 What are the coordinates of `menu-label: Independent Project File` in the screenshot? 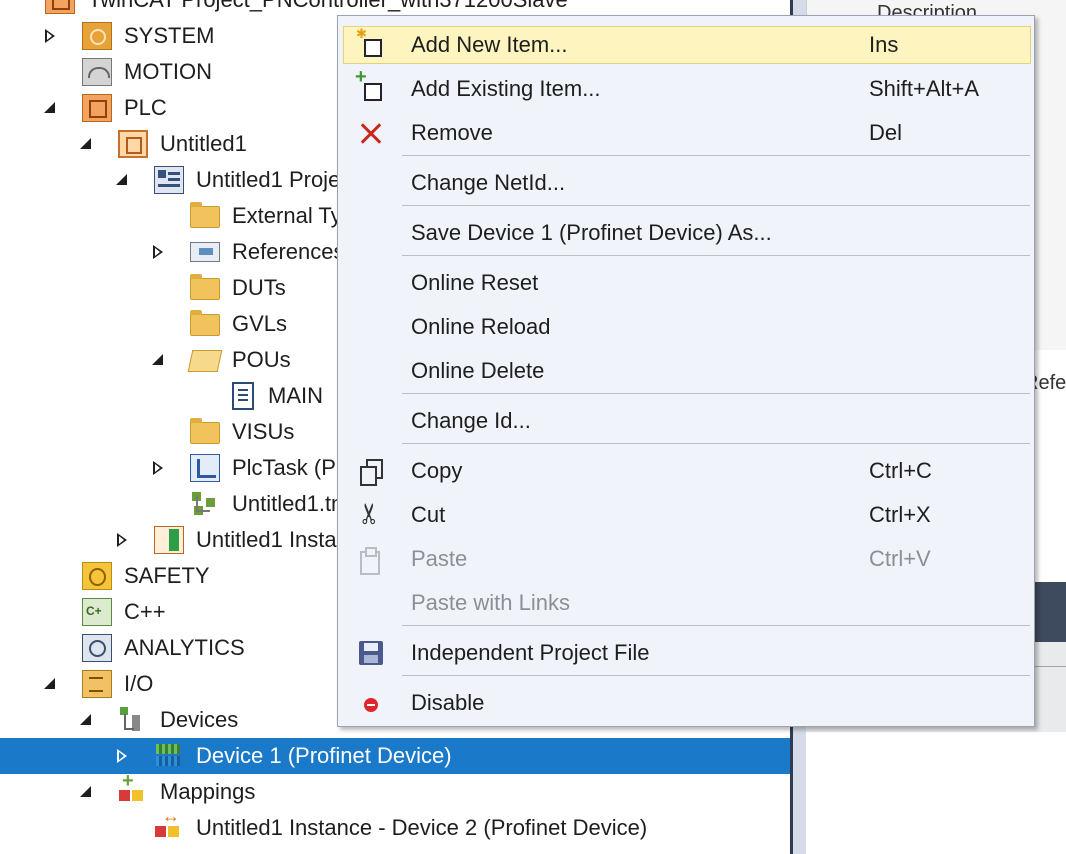 It's located at (530, 652).